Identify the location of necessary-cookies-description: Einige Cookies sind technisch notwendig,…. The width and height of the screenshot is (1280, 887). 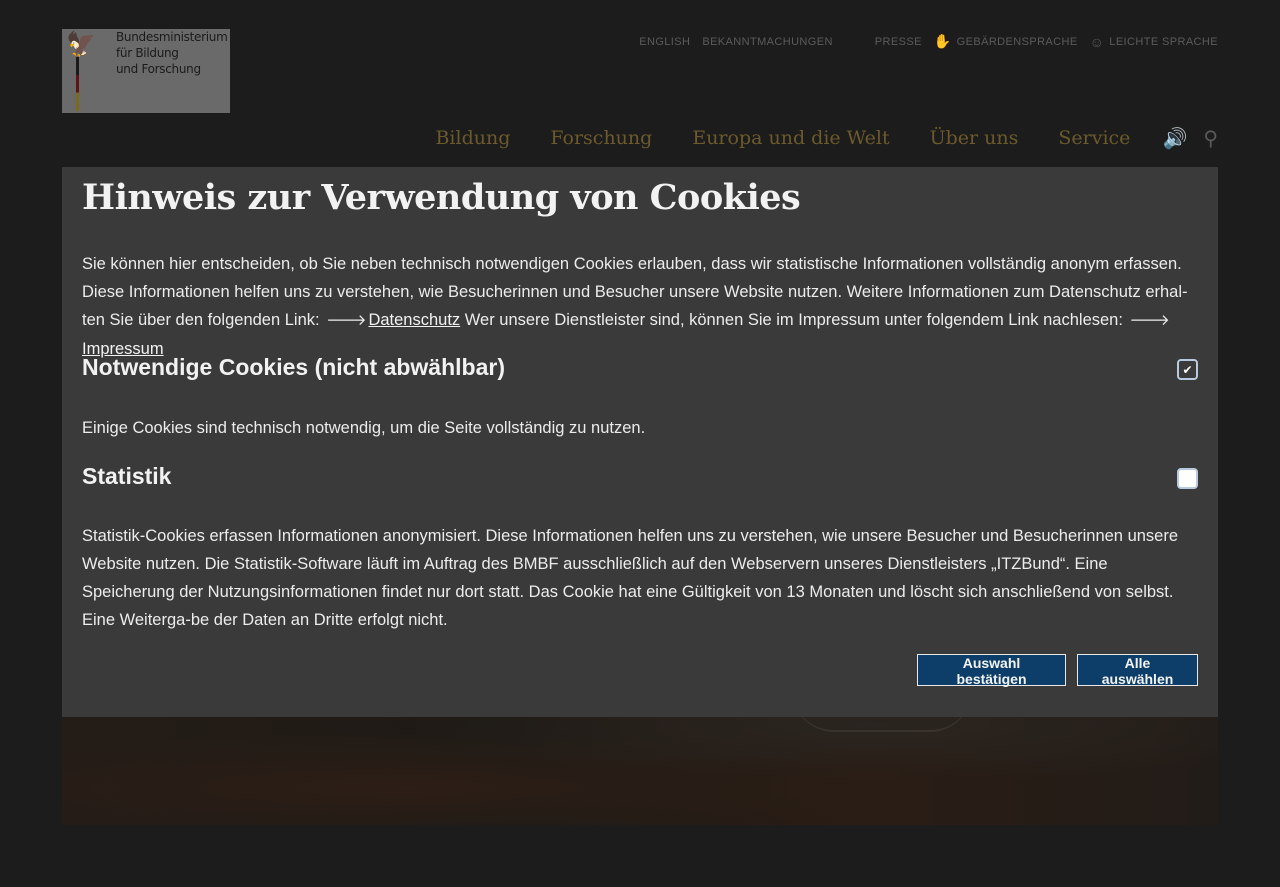
(364, 428).